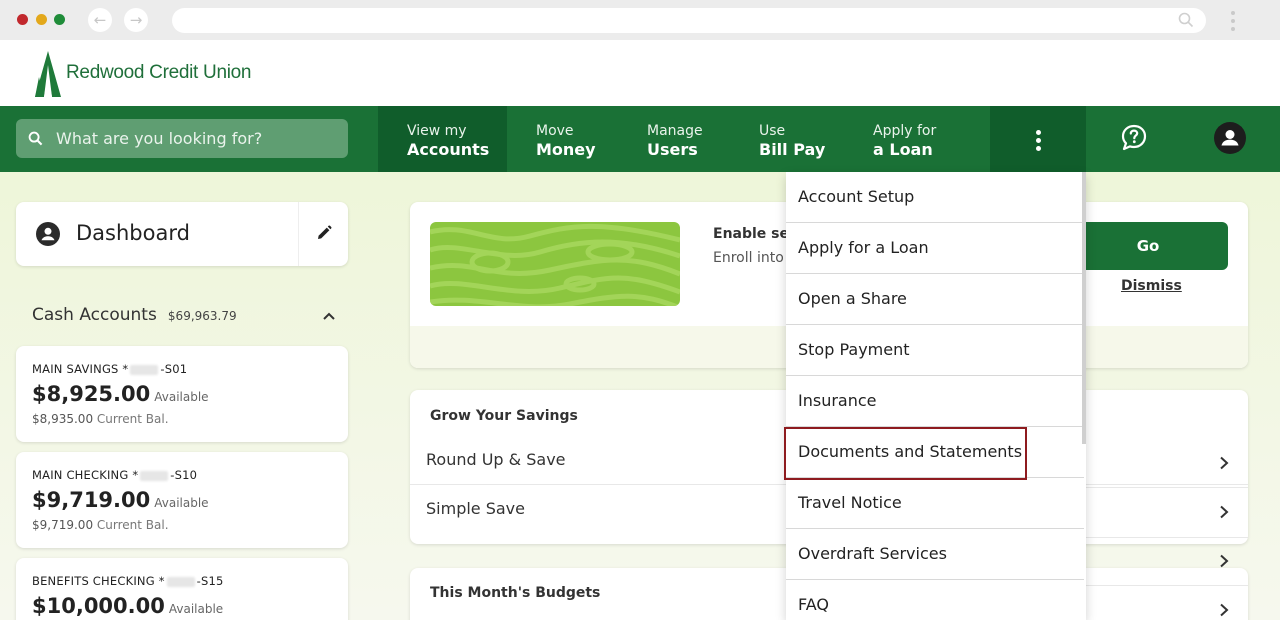  I want to click on menu-item-insurance: Insurance, so click(935, 401).